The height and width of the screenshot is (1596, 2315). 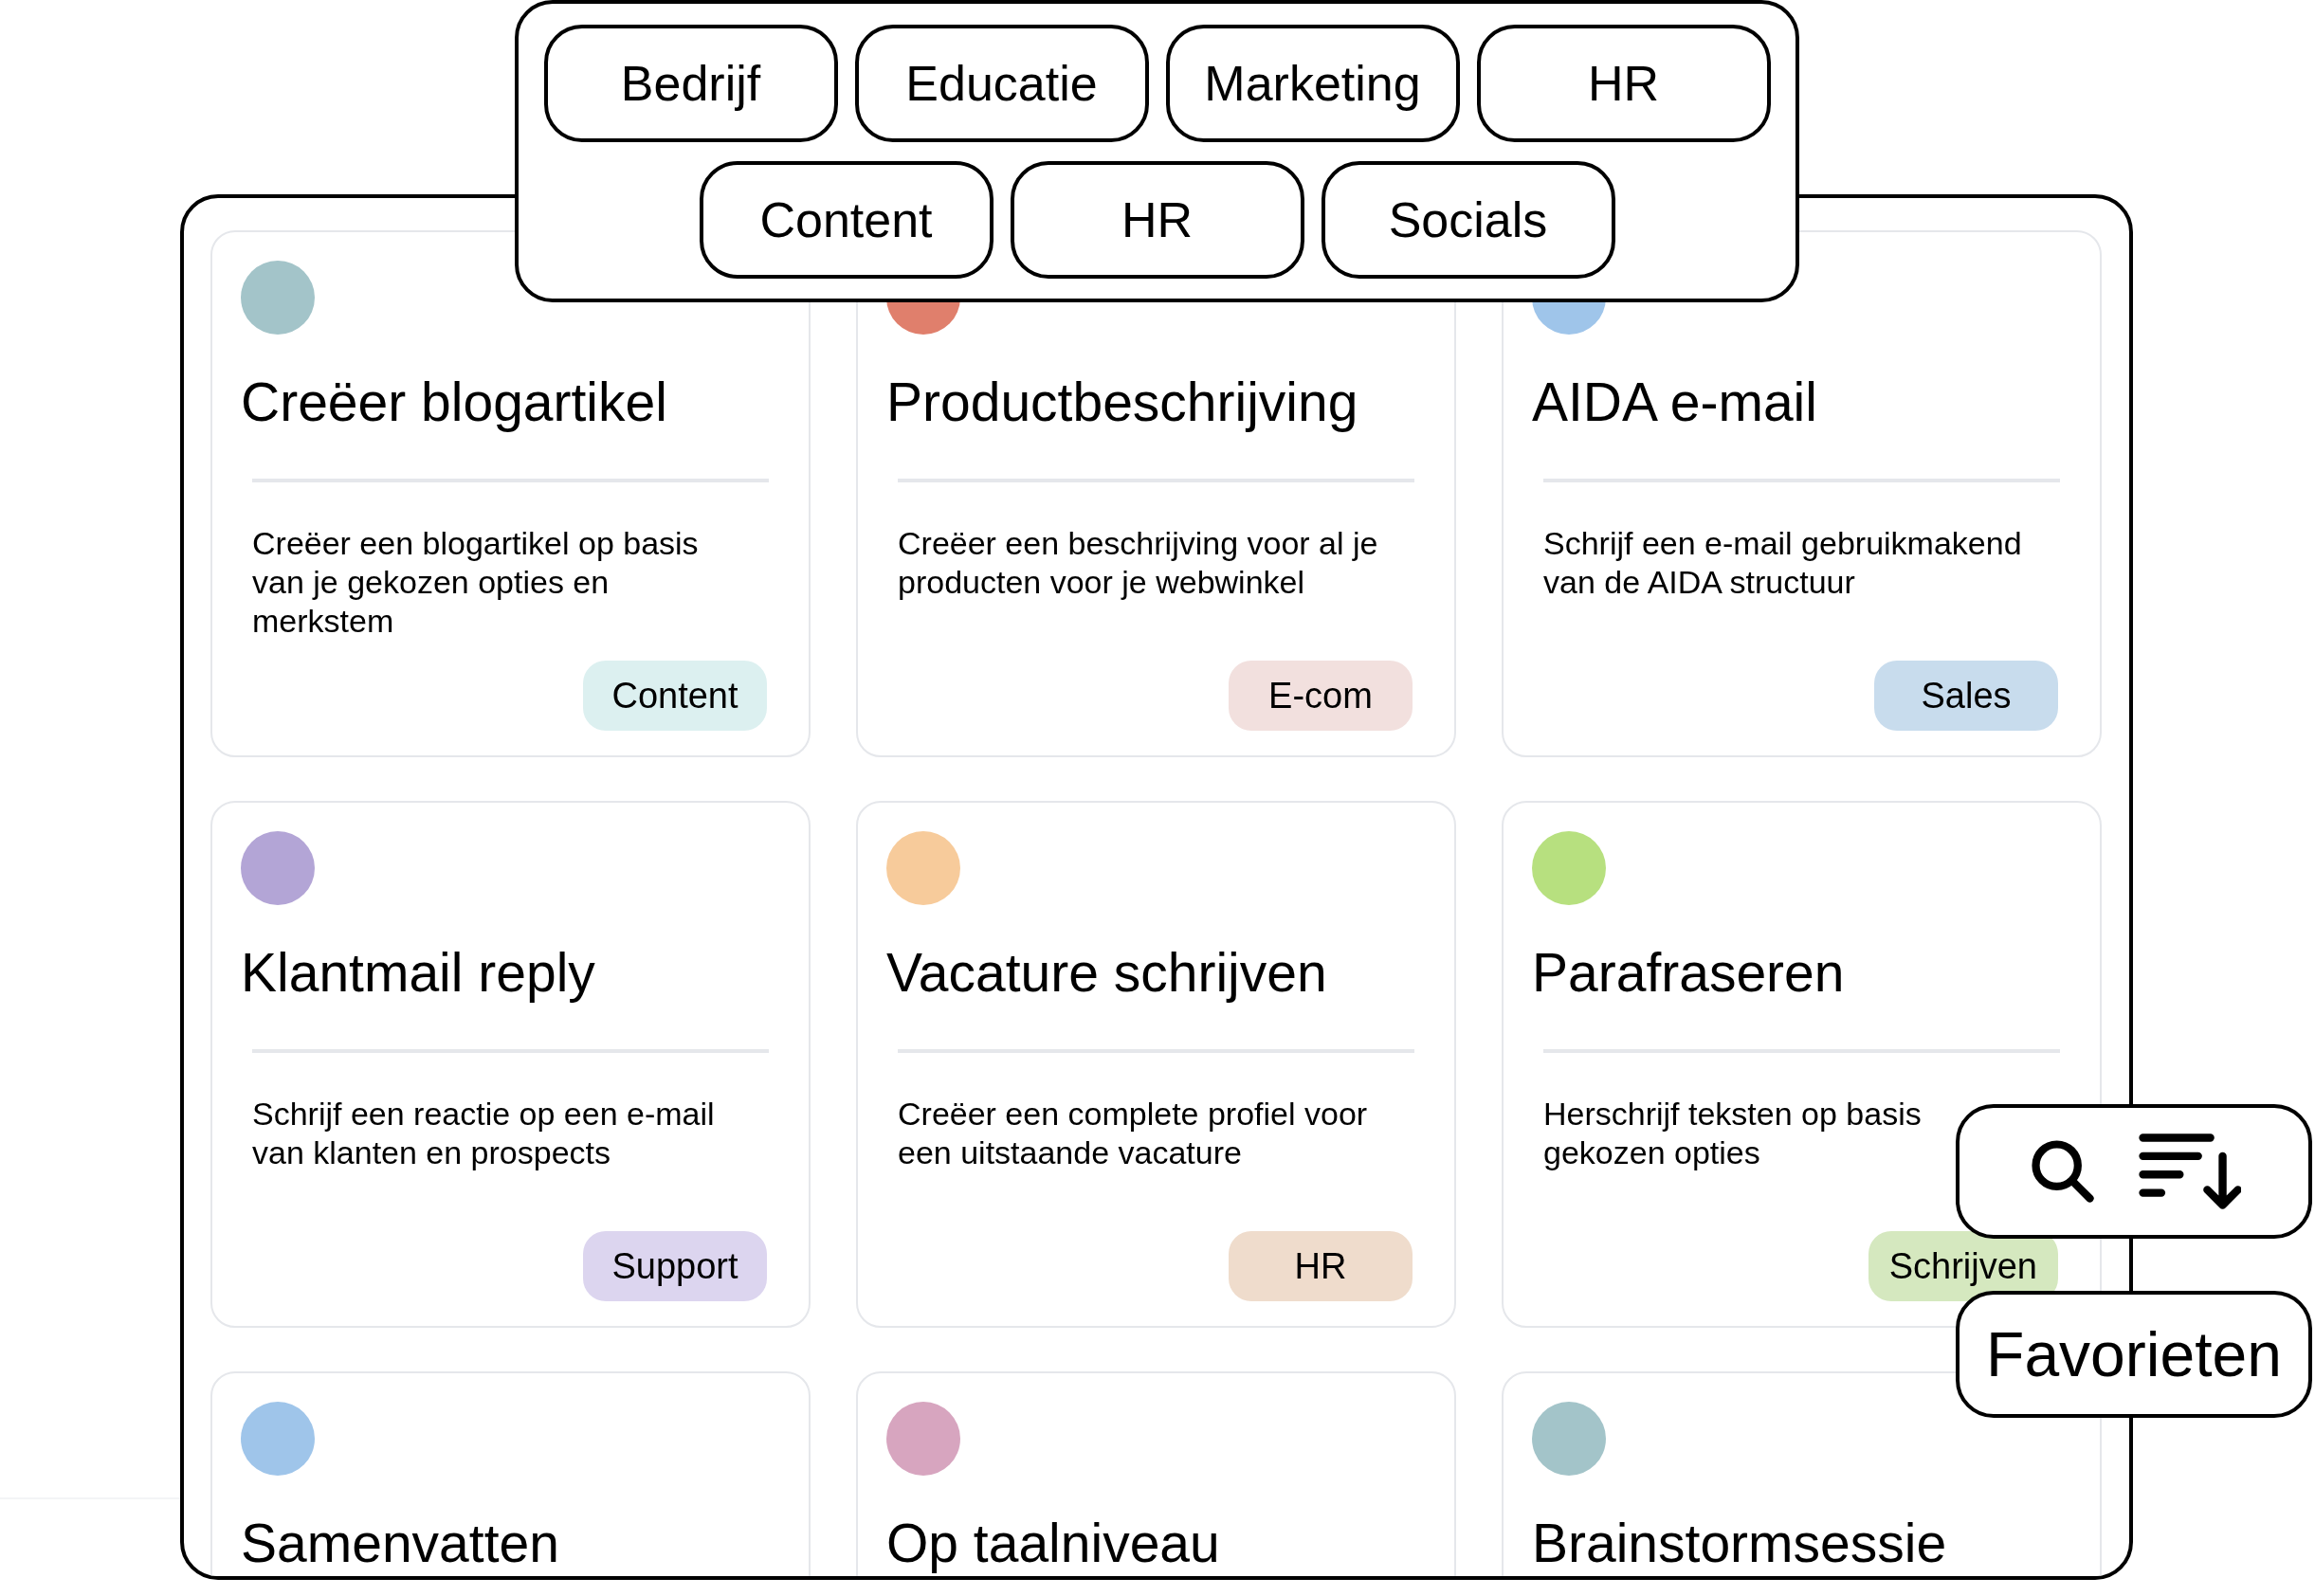 What do you see at coordinates (418, 973) in the screenshot?
I see `card-title: Klantmail reply` at bounding box center [418, 973].